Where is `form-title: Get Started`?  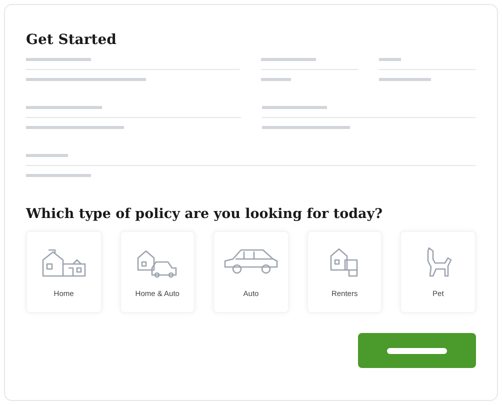 form-title: Get Started is located at coordinates (72, 40).